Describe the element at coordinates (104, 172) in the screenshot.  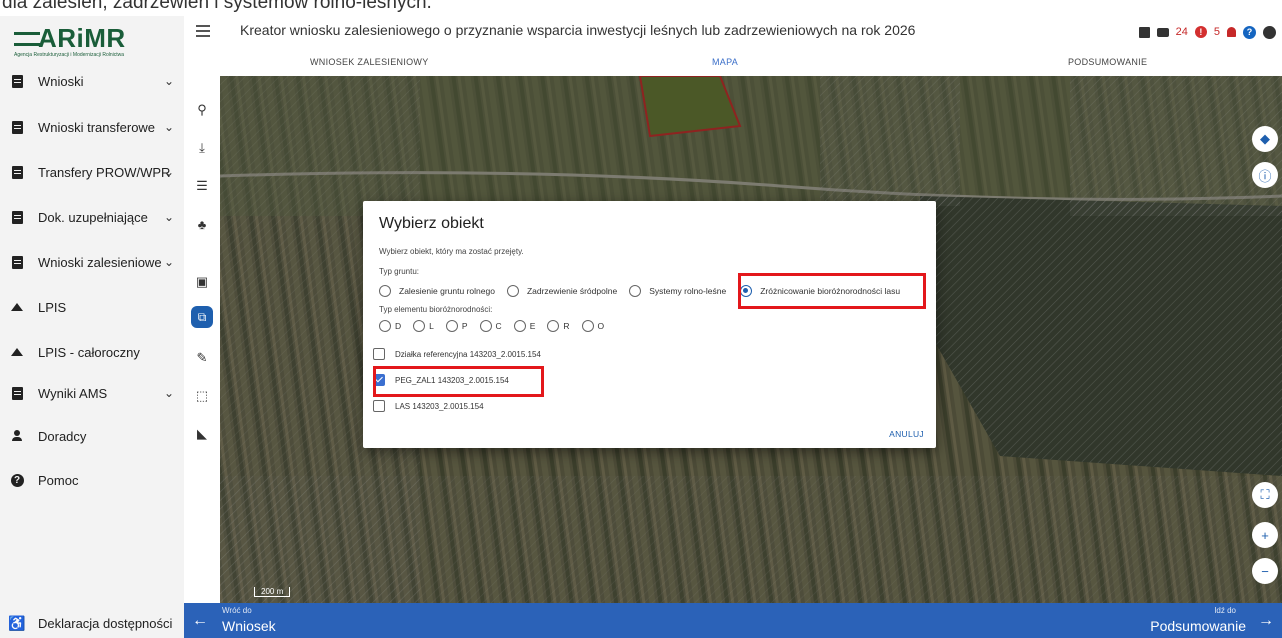
I see `sidebar-item-label: Transfery PROW/WPR` at that location.